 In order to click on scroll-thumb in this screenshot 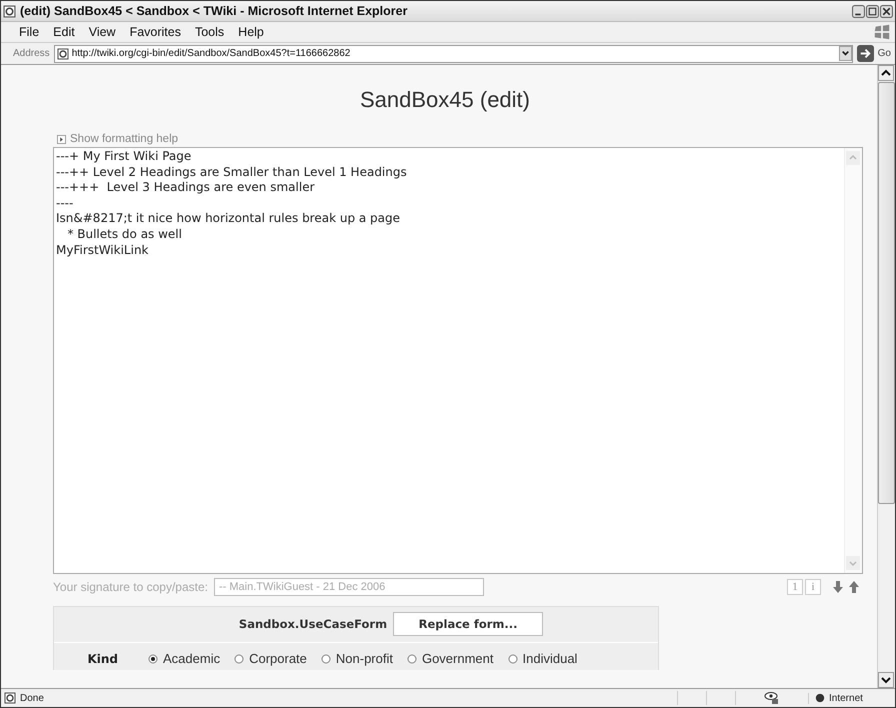, I will do `click(886, 293)`.